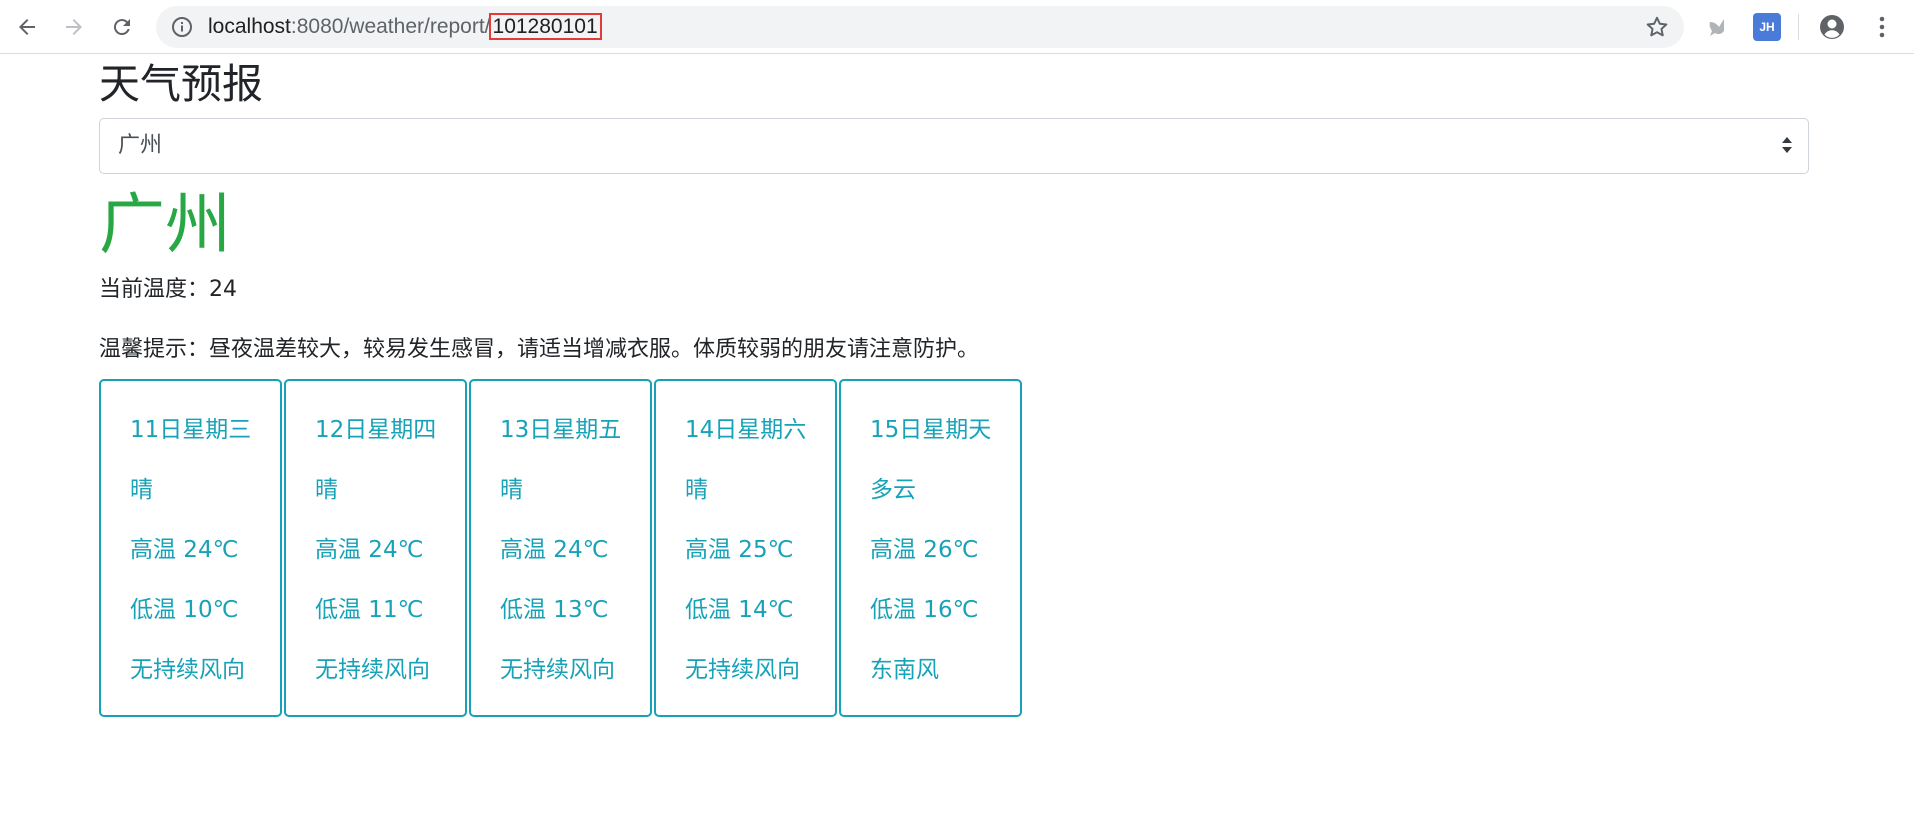 The image size is (1914, 823). What do you see at coordinates (184, 610) in the screenshot?
I see `forecast-low: 低温 10℃` at bounding box center [184, 610].